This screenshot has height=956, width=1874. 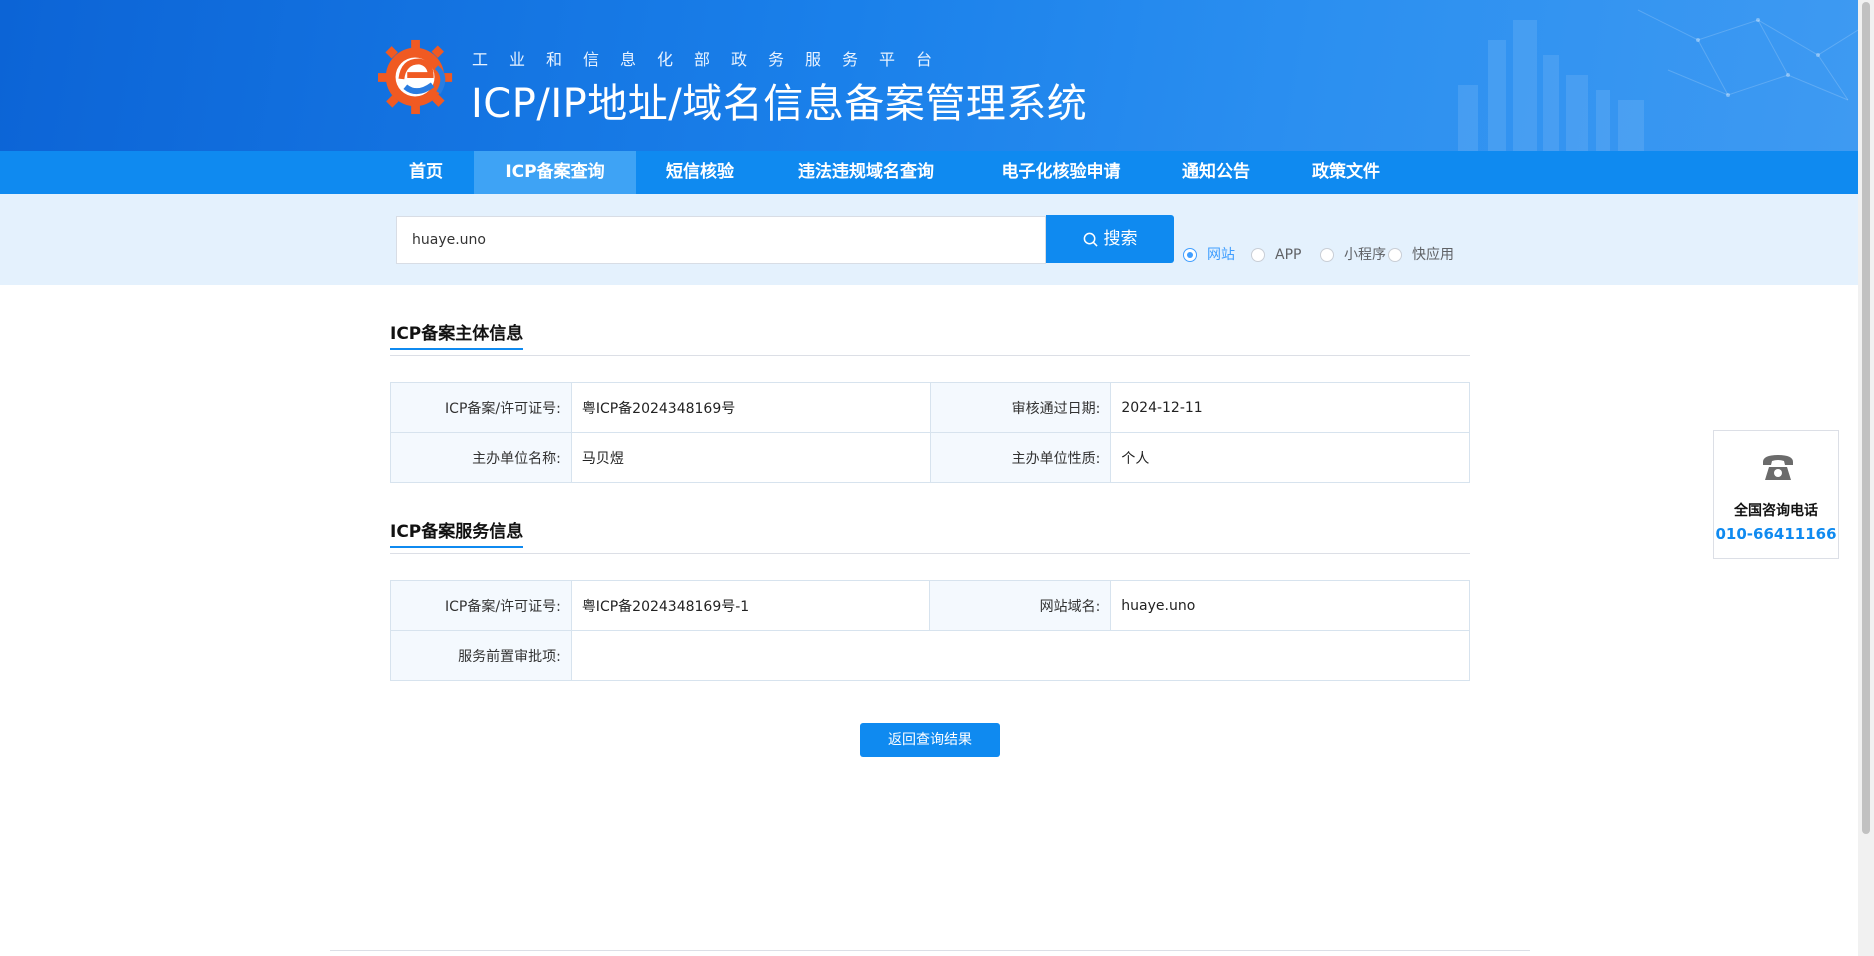 I want to click on radio-quick-app: 快应用, so click(x=1422, y=255).